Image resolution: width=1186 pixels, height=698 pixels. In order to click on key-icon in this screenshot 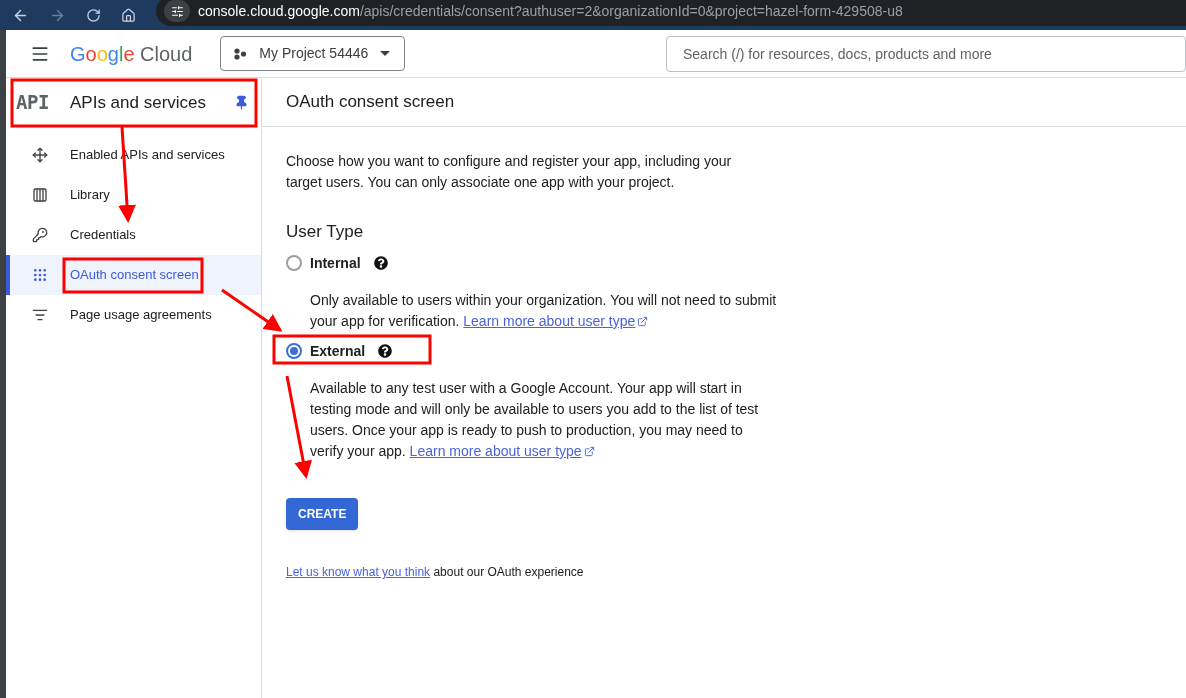, I will do `click(40, 235)`.